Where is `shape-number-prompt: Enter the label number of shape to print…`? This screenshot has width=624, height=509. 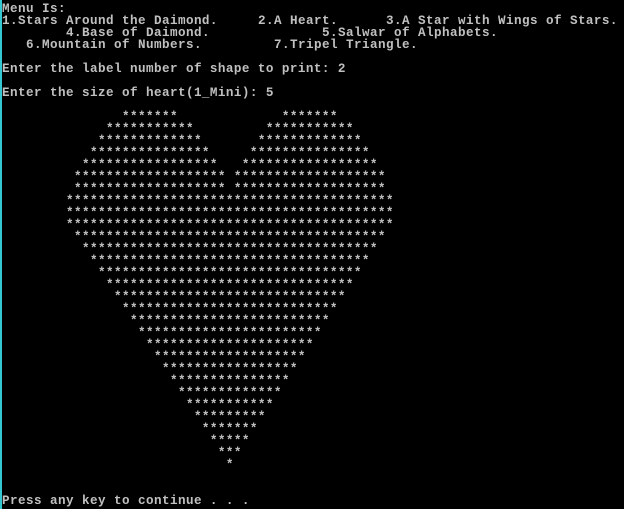
shape-number-prompt: Enter the label number of shape to print… is located at coordinates (174, 69).